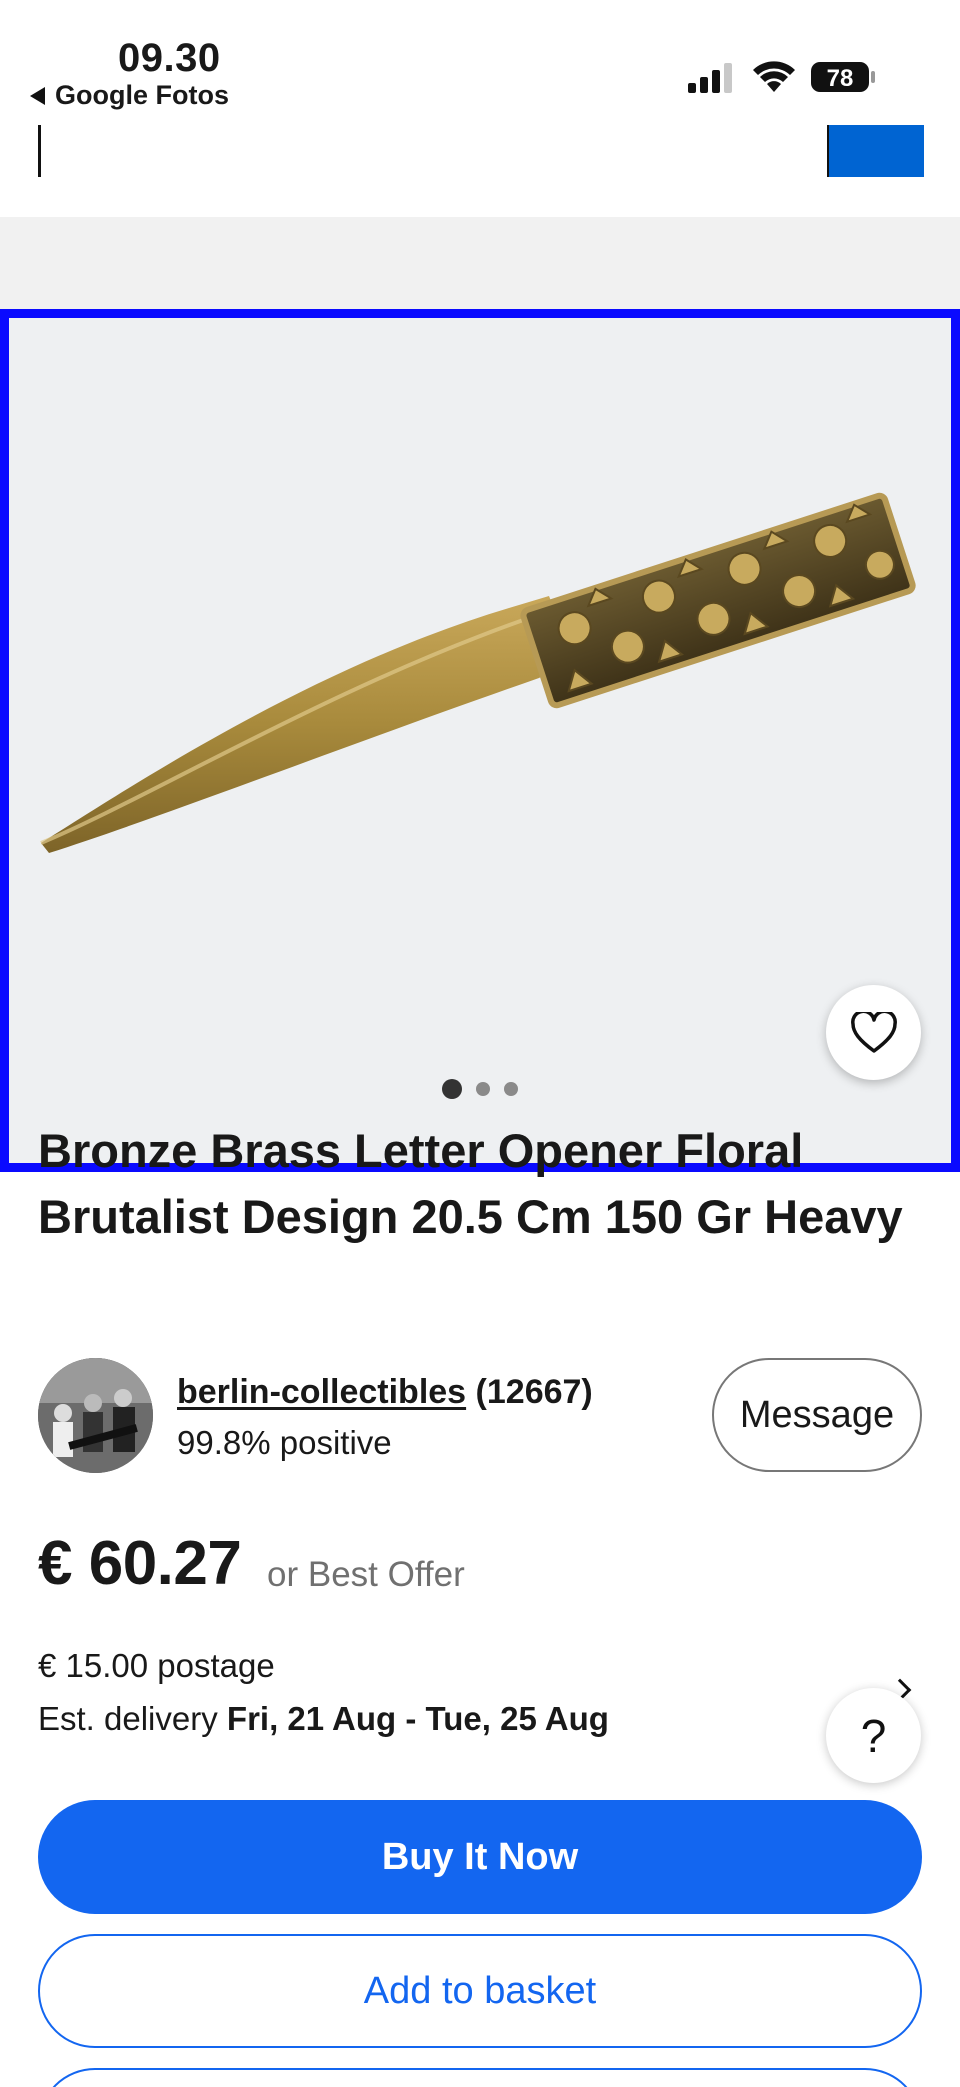 The height and width of the screenshot is (2087, 960). I want to click on add-to-basket-button: Add to basket, so click(480, 1991).